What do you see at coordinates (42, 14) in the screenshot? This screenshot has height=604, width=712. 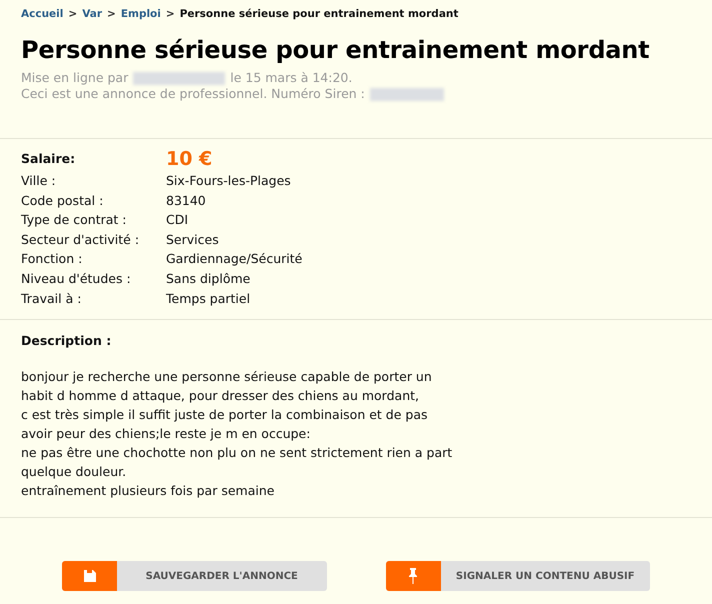 I see `breadcrumb-link: Accueil` at bounding box center [42, 14].